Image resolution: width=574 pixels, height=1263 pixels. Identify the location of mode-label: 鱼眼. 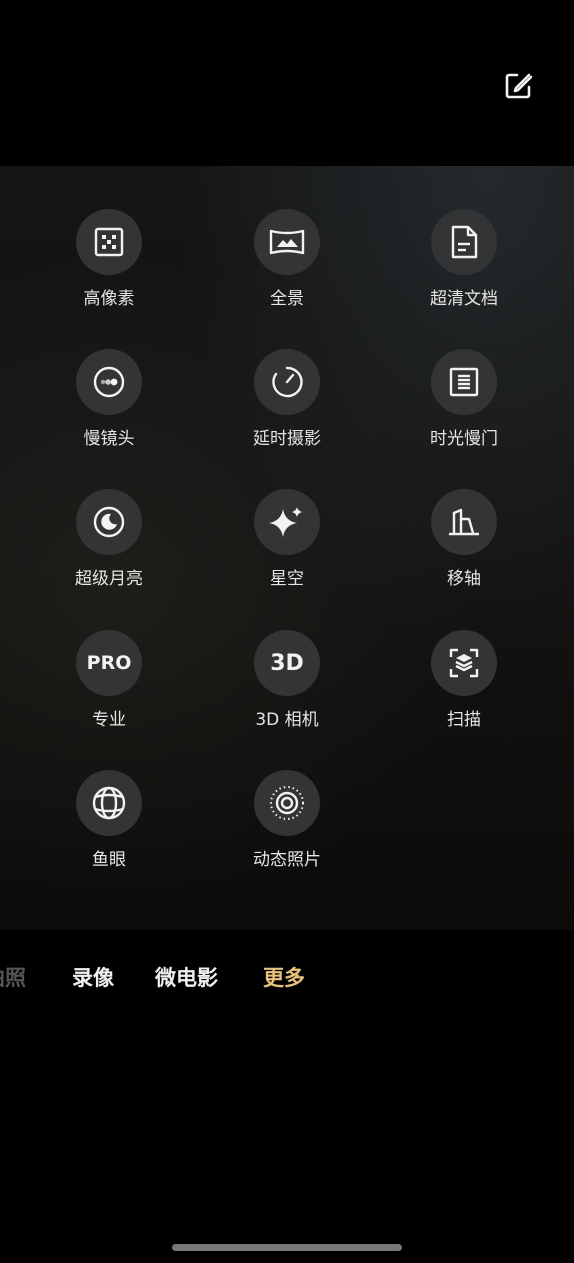
(109, 860).